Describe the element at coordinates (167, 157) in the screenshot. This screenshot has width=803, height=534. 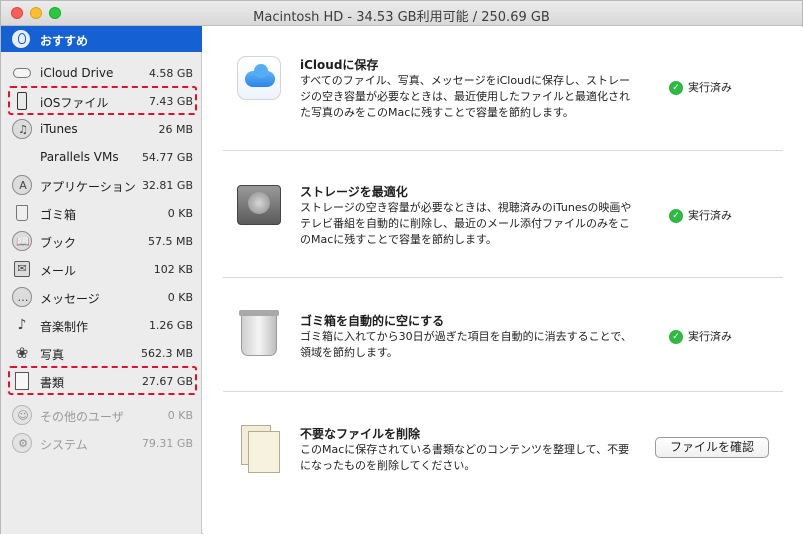
I see `sidebar-item-size: 54.77 GB` at that location.